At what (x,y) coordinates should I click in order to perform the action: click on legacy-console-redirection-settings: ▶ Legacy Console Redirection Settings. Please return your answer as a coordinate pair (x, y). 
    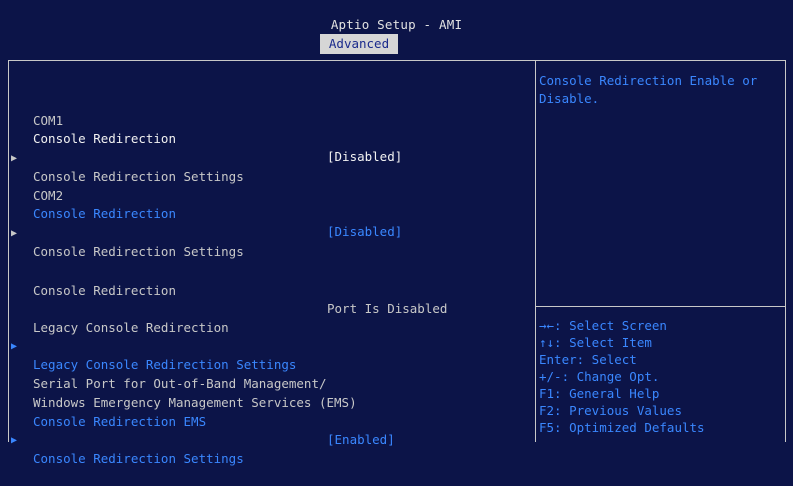
    Looking at the image, I should click on (269, 346).